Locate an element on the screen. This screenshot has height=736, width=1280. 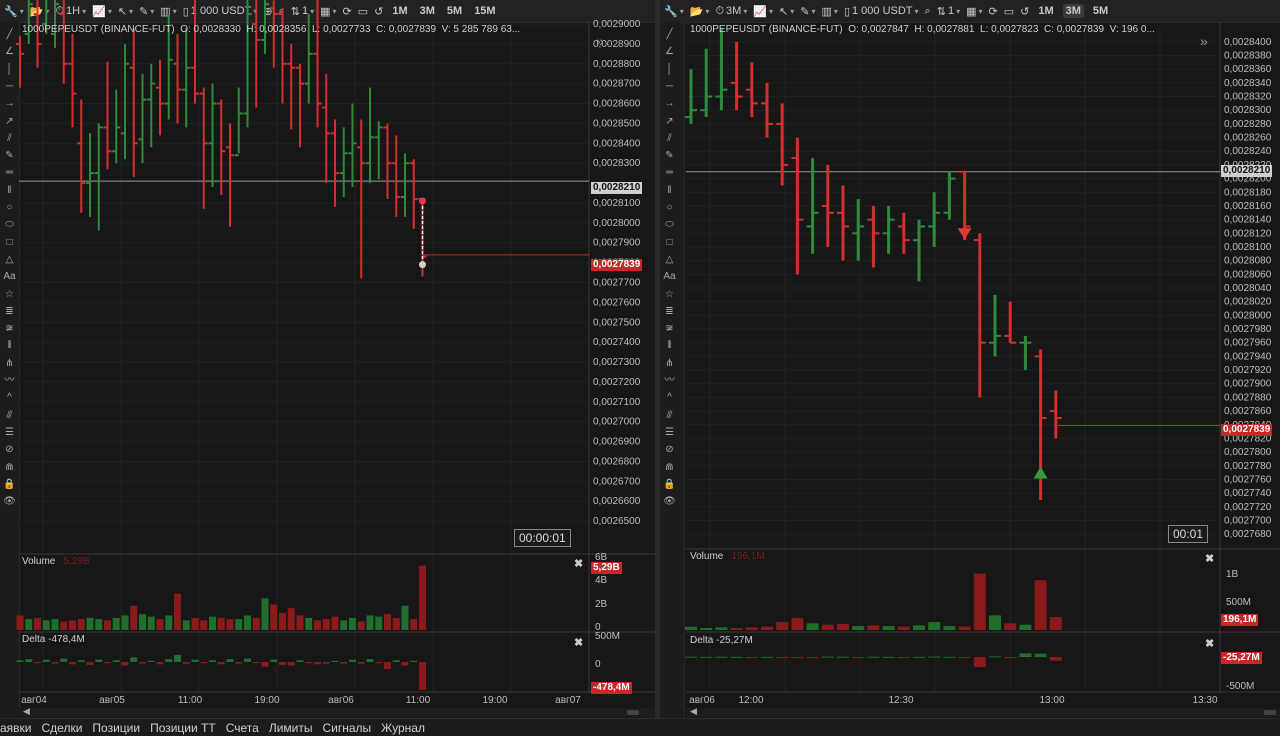
time-tick-label: 13:30 is located at coordinates (1204, 700).